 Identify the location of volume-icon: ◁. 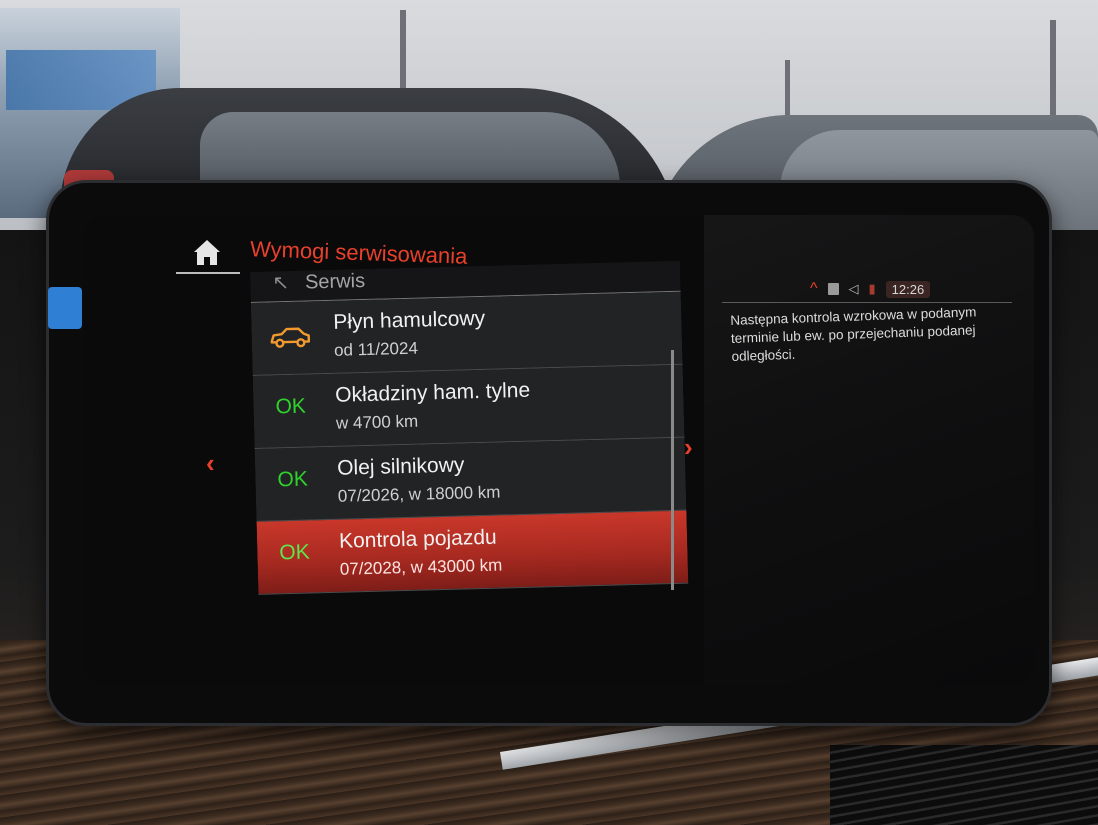
(853, 288).